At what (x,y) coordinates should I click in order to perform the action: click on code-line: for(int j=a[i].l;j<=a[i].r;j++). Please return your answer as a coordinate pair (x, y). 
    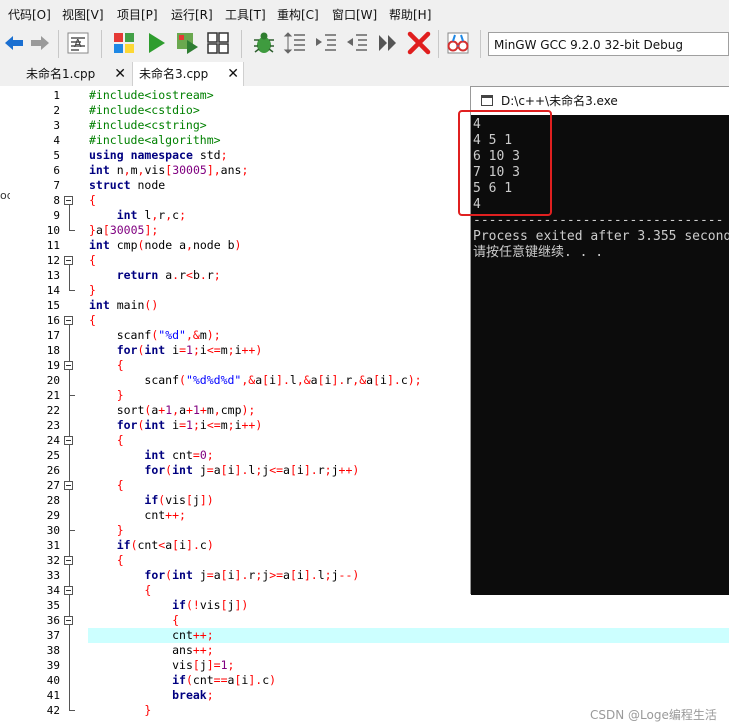
    Looking at the image, I should click on (224, 470).